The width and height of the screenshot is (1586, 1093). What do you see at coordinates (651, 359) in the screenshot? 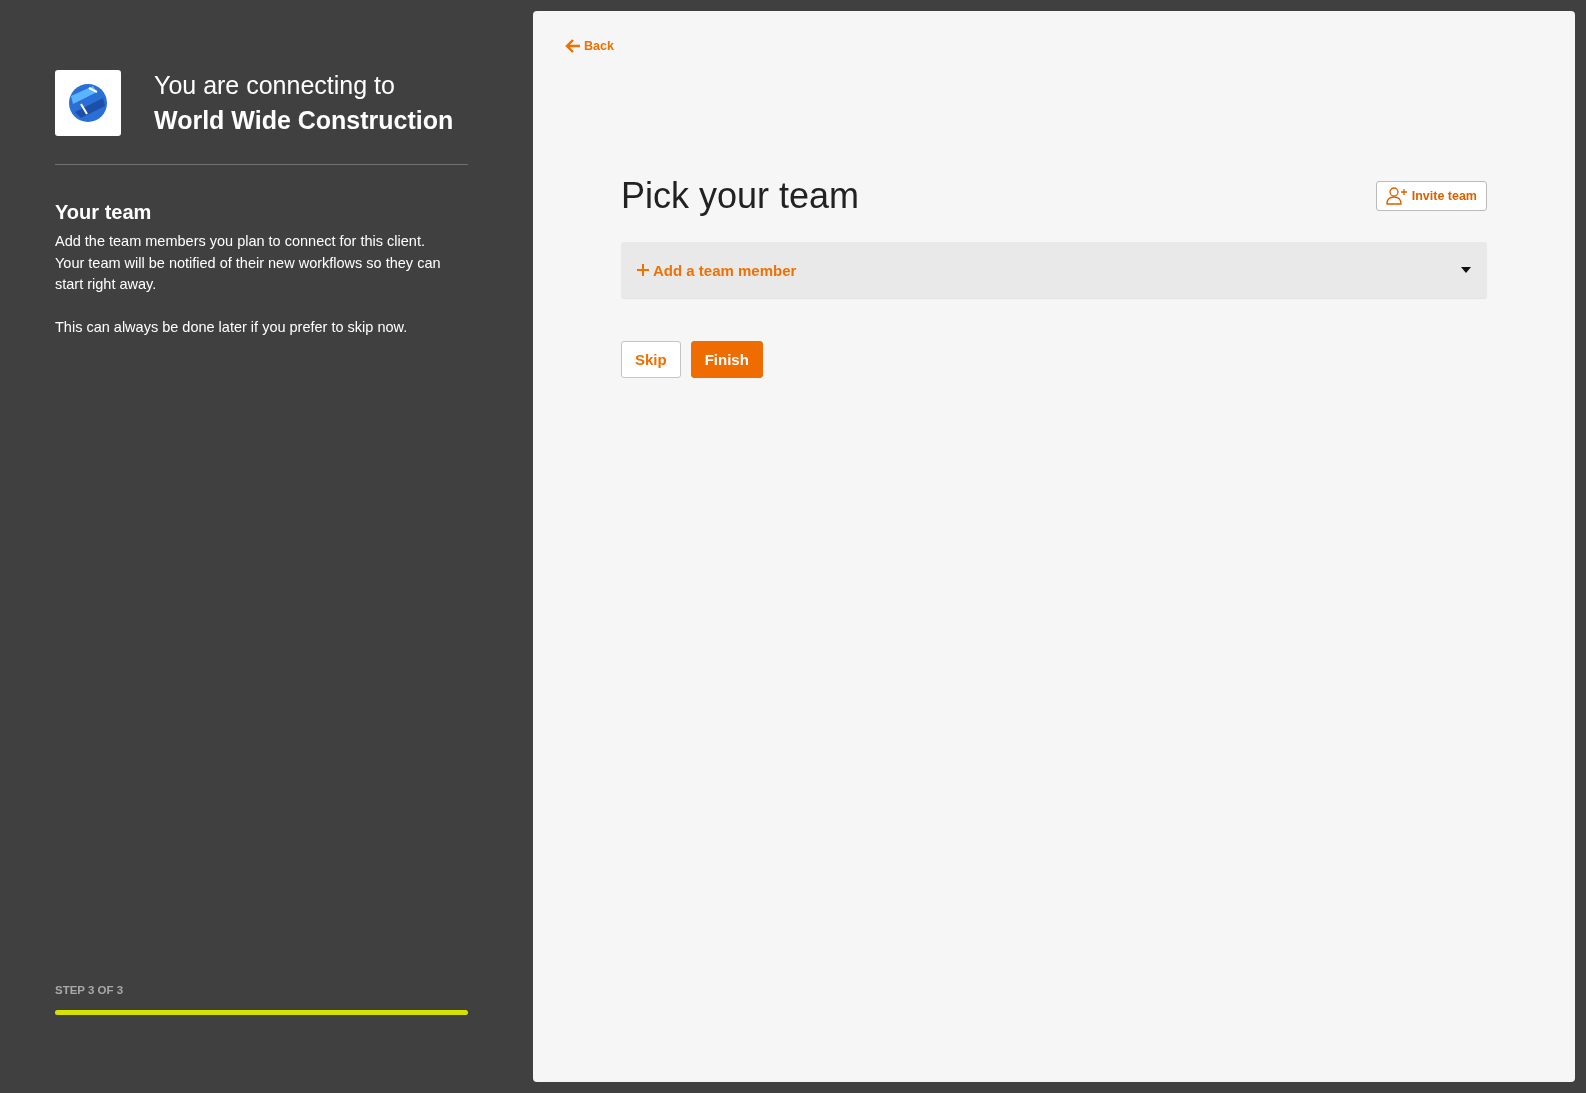
I see `skip-button: Skip` at bounding box center [651, 359].